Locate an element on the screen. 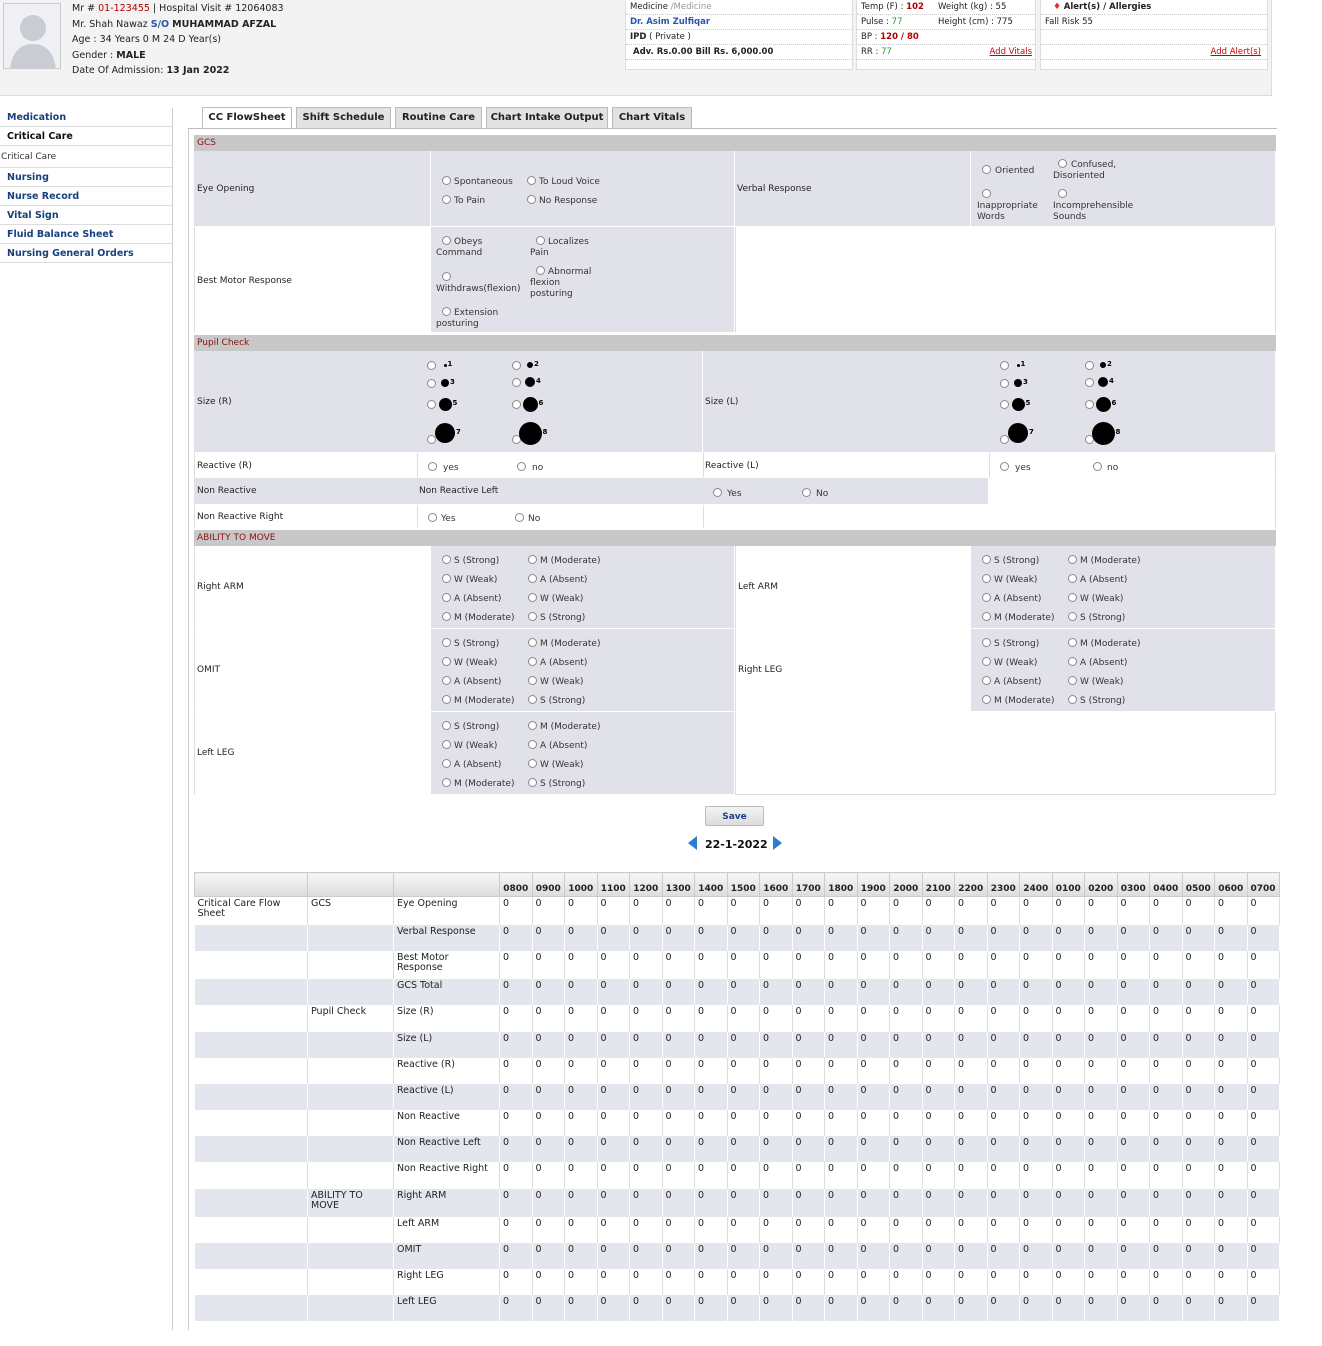 This screenshot has width=1322, height=1346. verbal-inappropriate-radio is located at coordinates (986, 193).